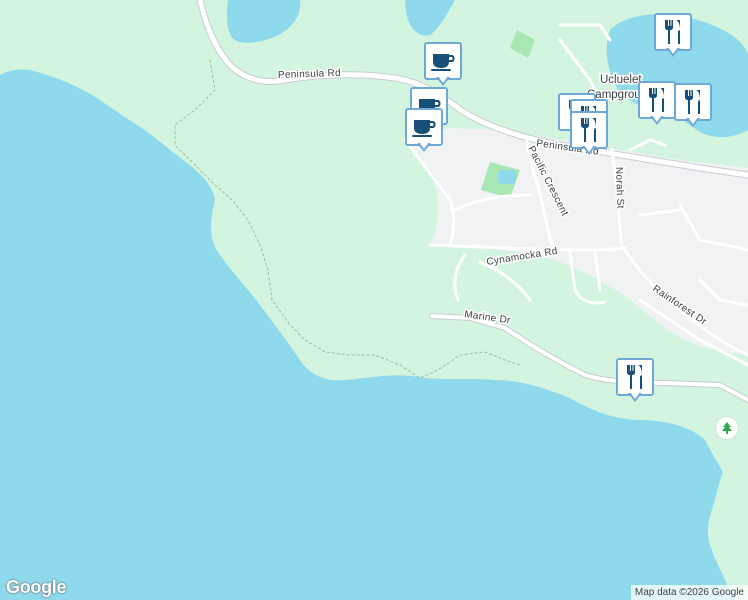 This screenshot has height=600, width=748. Describe the element at coordinates (36, 587) in the screenshot. I see `google-logo: Google` at that location.